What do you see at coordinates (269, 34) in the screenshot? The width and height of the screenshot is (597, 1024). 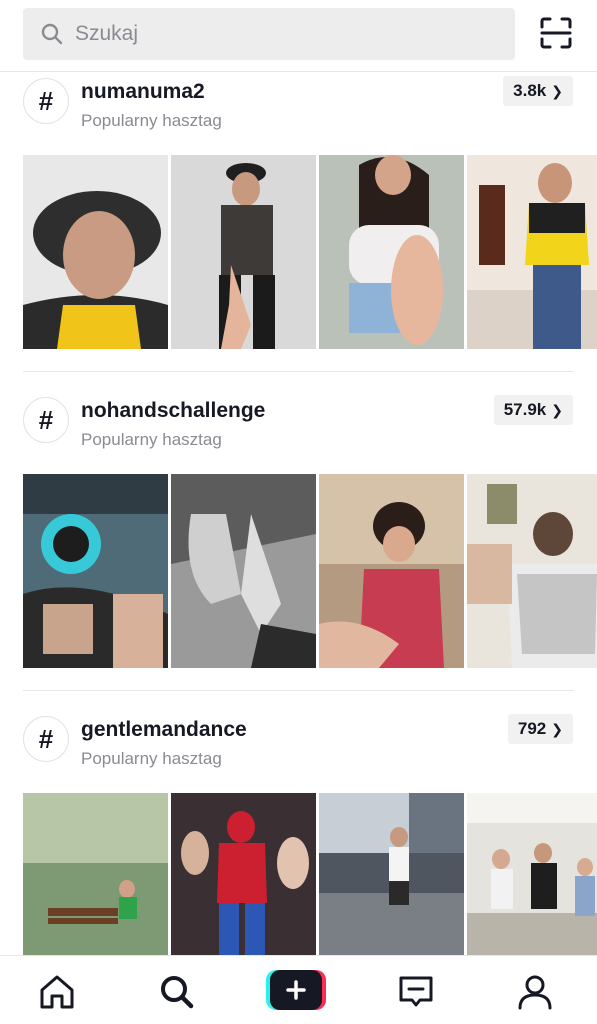 I see `search-bar: Szukaj` at bounding box center [269, 34].